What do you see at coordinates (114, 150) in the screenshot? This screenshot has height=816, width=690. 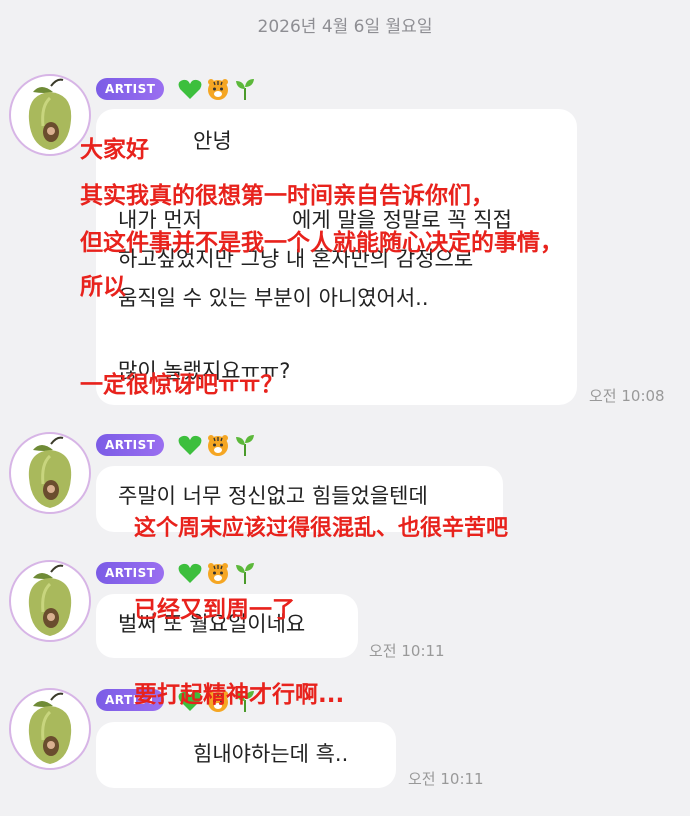 I see `translation-overlay: 大家好` at bounding box center [114, 150].